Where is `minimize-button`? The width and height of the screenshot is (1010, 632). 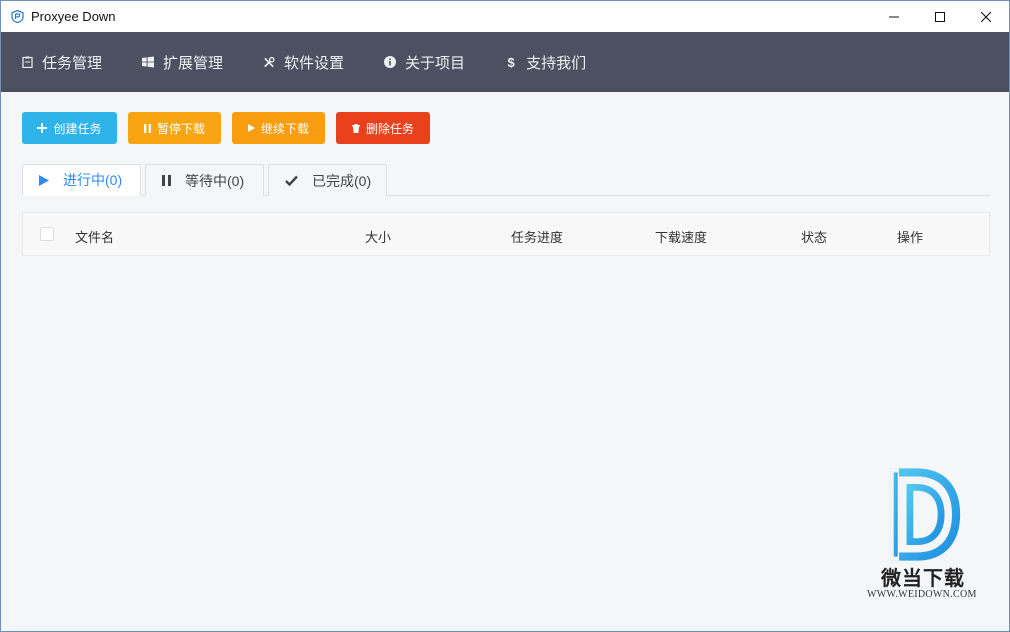 minimize-button is located at coordinates (894, 16).